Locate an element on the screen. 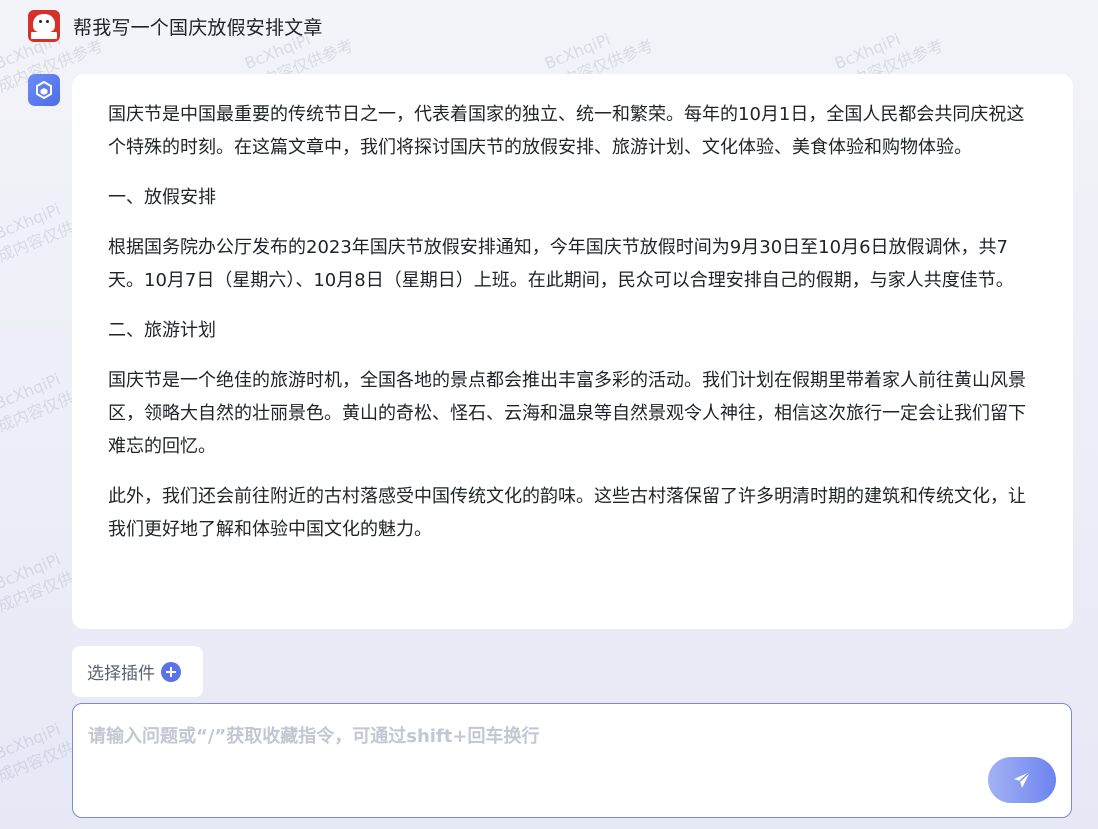  send-button is located at coordinates (1022, 780).